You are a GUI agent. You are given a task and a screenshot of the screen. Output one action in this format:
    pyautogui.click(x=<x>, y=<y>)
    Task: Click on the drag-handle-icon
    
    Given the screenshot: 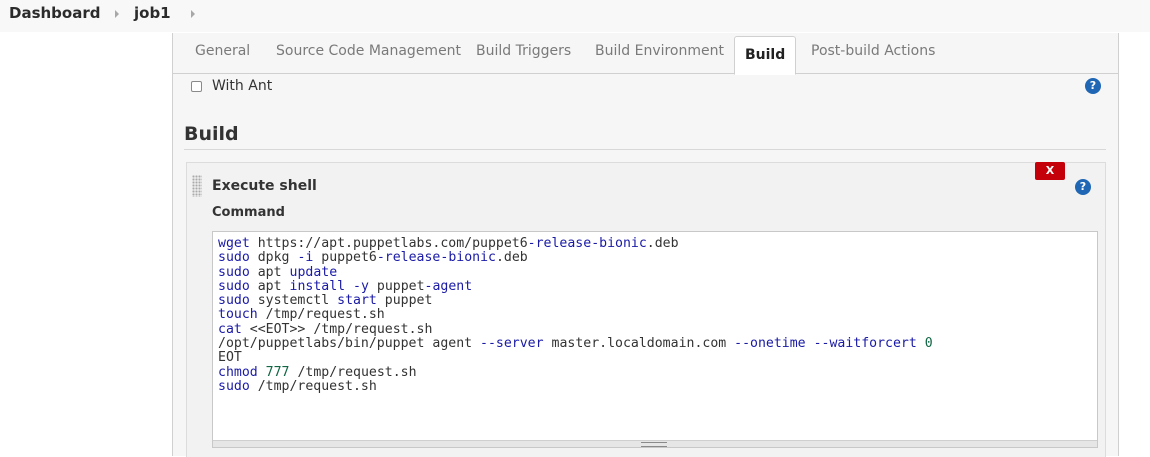 What is the action you would take?
    pyautogui.click(x=197, y=186)
    